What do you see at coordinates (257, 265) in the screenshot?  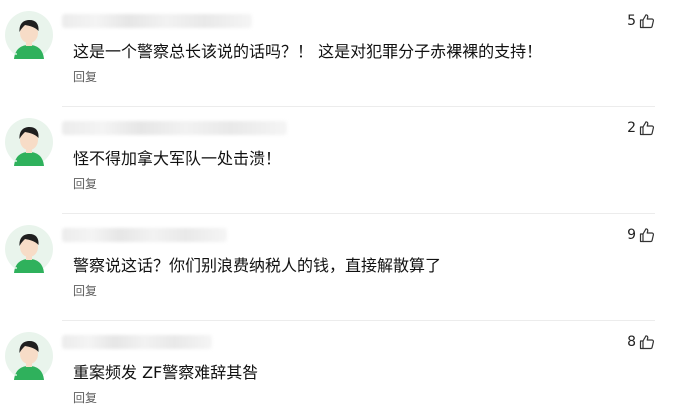 I see `comment-text: 警察说这话？你们别浪费纳税人的钱，直接解散算了` at bounding box center [257, 265].